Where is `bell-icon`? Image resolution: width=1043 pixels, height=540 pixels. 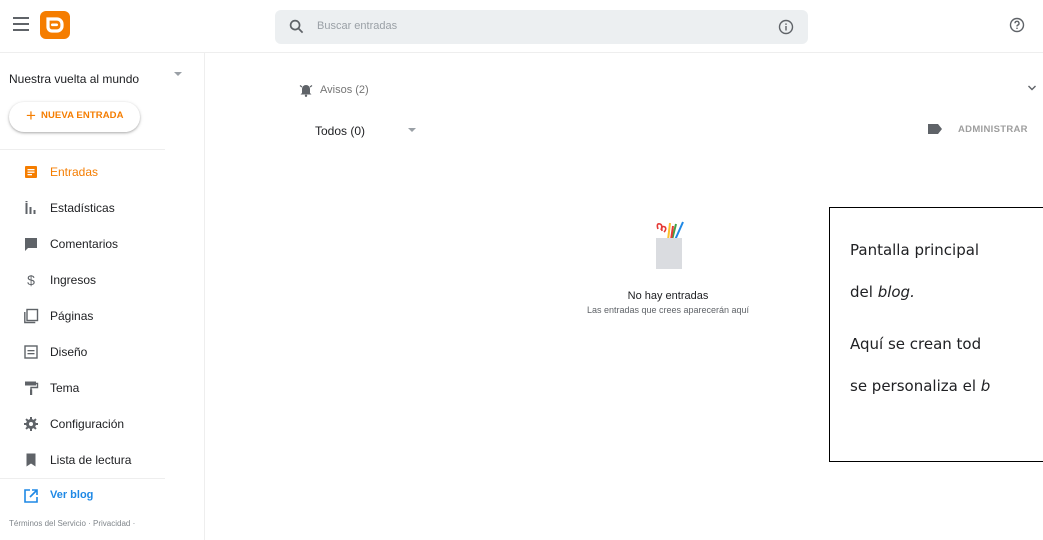 bell-icon is located at coordinates (306, 91).